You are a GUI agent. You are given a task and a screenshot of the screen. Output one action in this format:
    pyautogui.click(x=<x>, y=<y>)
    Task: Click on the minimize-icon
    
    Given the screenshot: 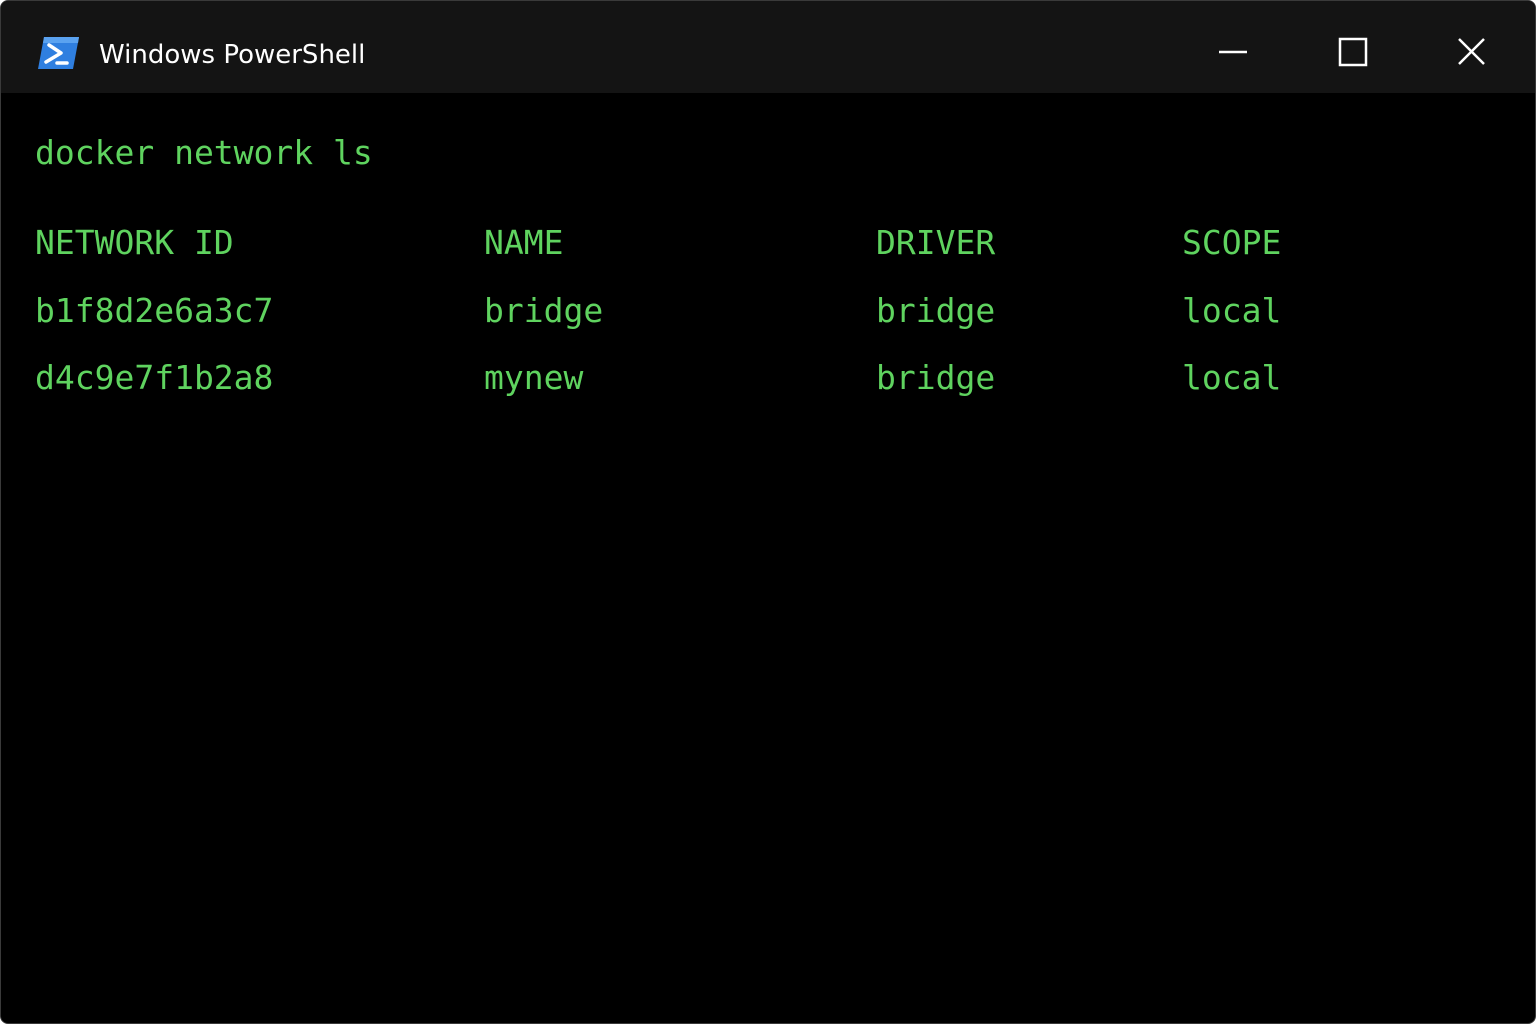 What is the action you would take?
    pyautogui.click(x=1233, y=52)
    